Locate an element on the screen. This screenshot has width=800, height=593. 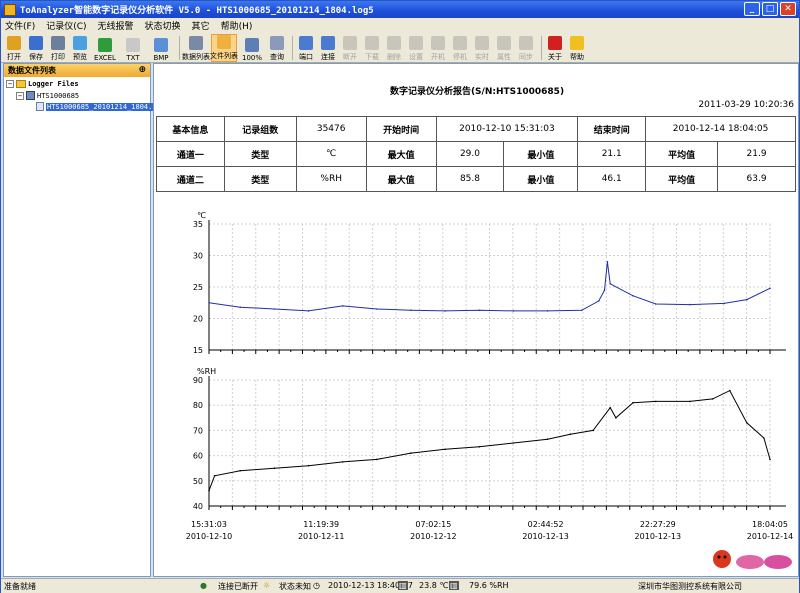
menu-help: 帮助(H) is located at coordinates (237, 25).